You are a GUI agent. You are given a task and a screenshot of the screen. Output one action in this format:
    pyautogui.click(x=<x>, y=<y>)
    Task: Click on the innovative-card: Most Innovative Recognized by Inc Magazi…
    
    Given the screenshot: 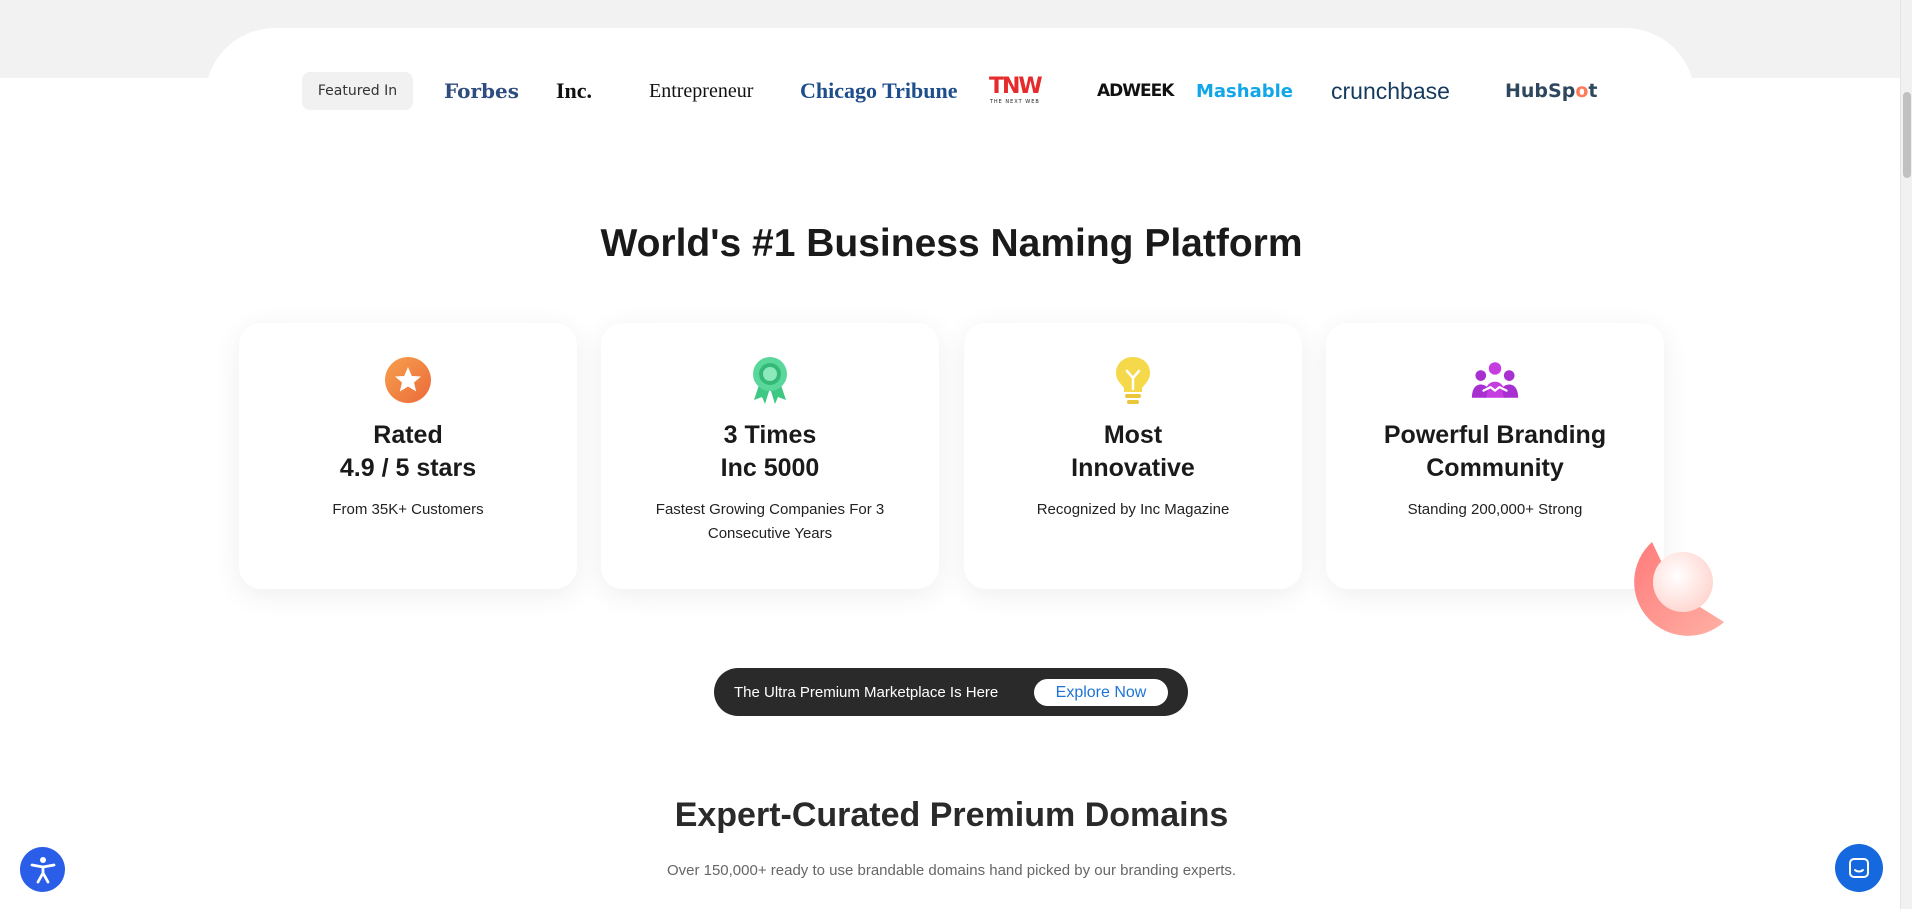 What is the action you would take?
    pyautogui.click(x=1133, y=456)
    